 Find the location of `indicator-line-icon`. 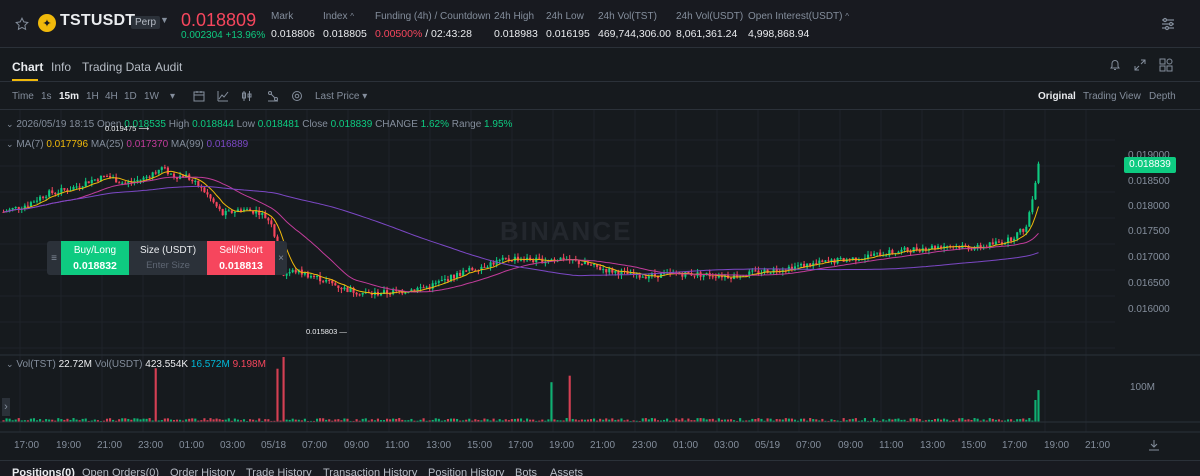

indicator-line-icon is located at coordinates (223, 96).